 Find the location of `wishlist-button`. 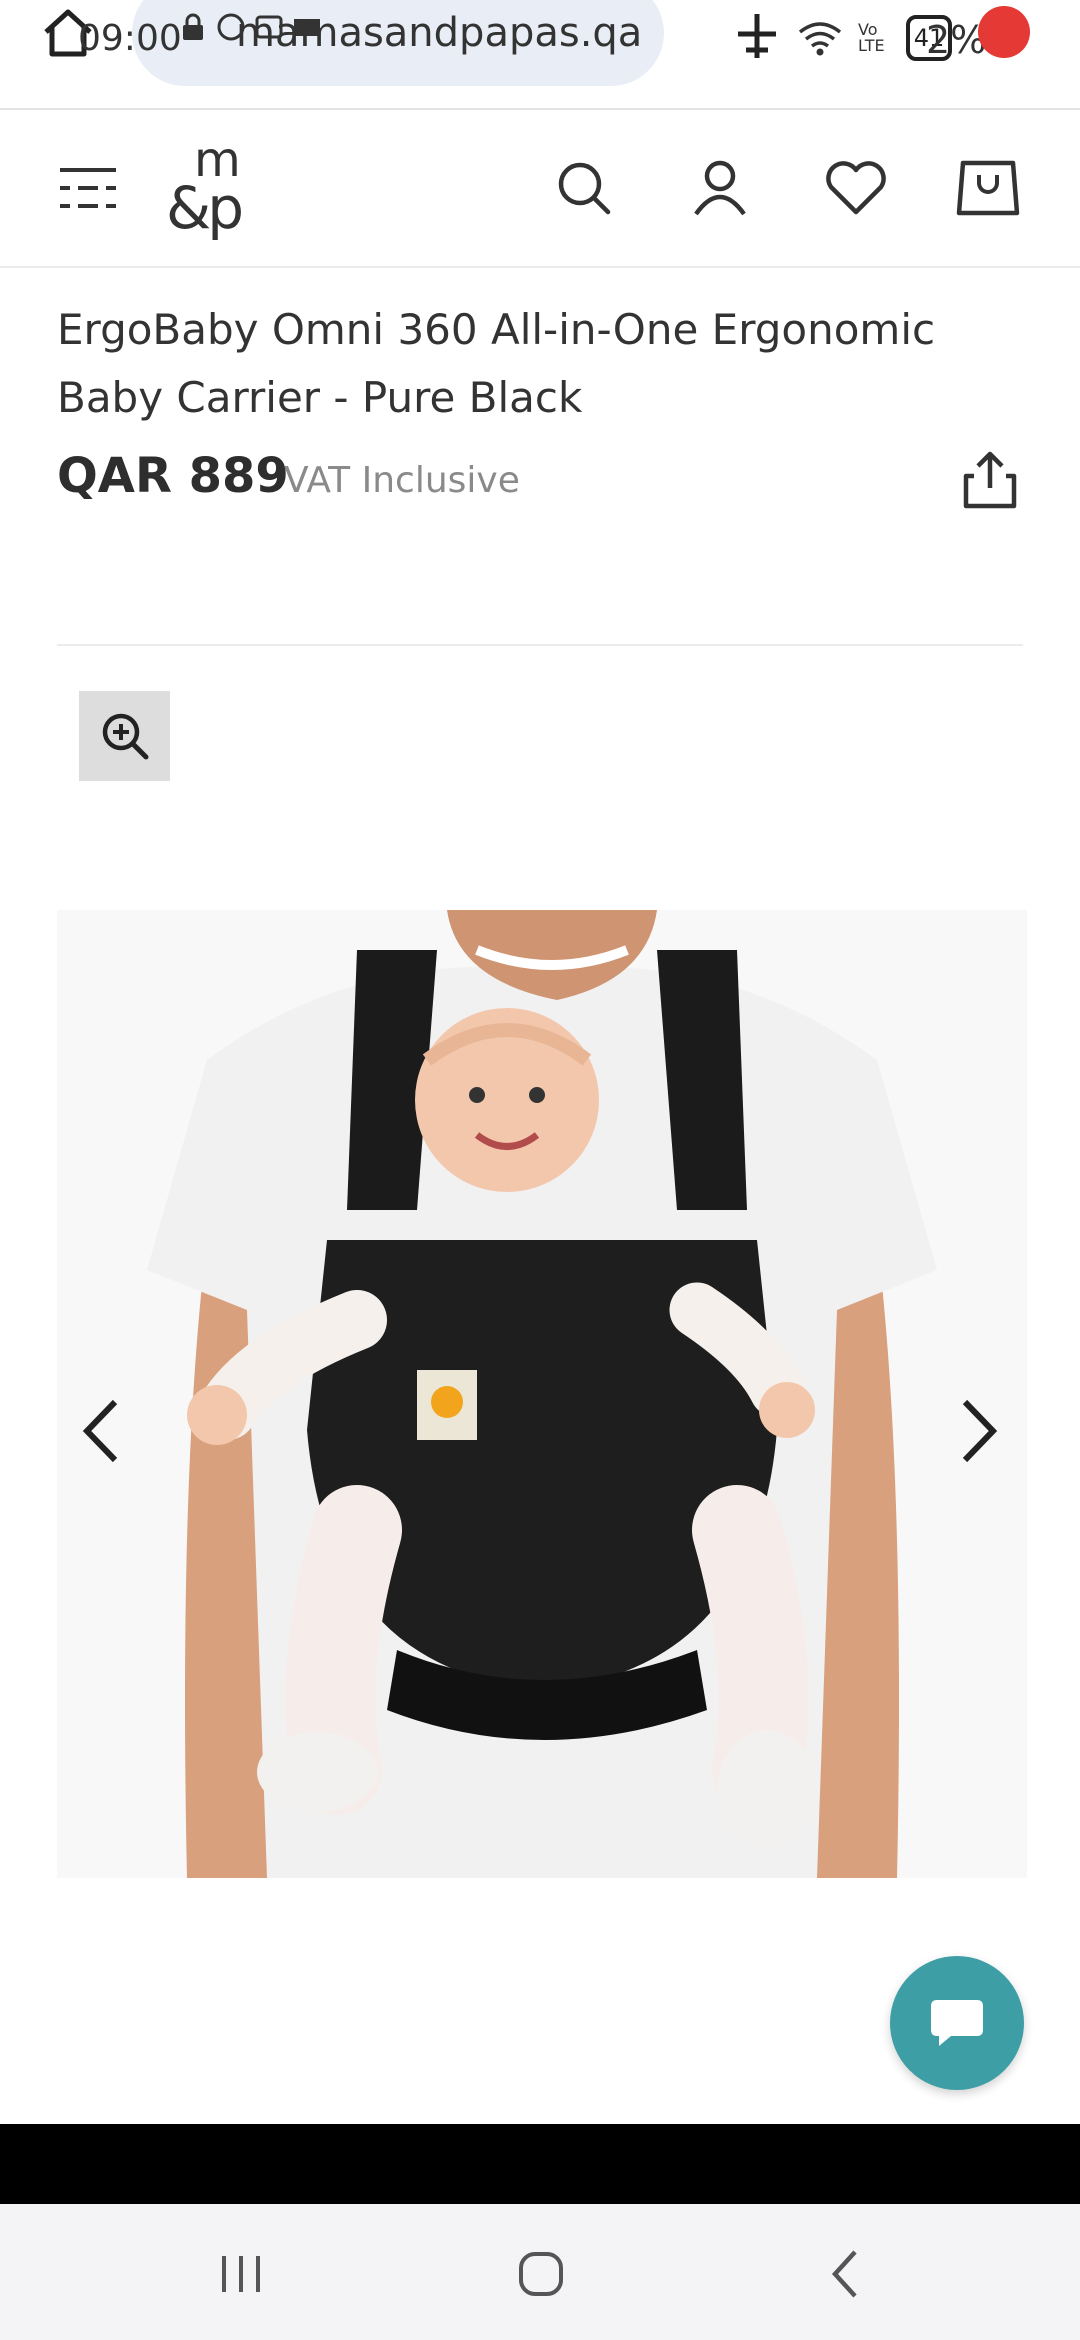

wishlist-button is located at coordinates (856, 188).